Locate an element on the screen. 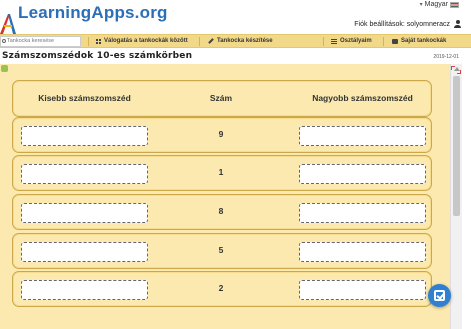  page-title: Számszomszédok 10-es számkörben is located at coordinates (97, 56).